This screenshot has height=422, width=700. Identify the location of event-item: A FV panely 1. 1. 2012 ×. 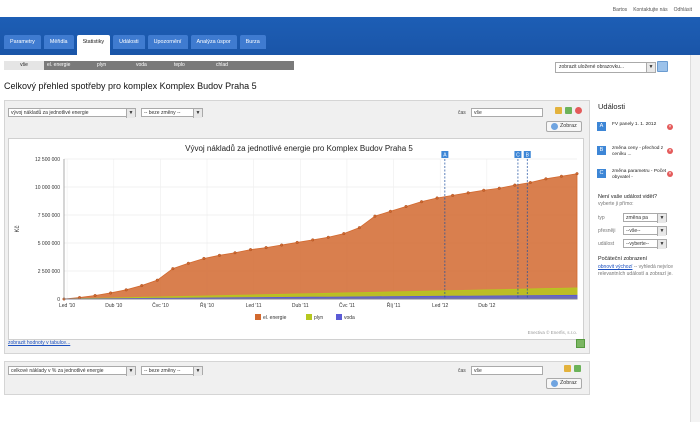
(642, 135).